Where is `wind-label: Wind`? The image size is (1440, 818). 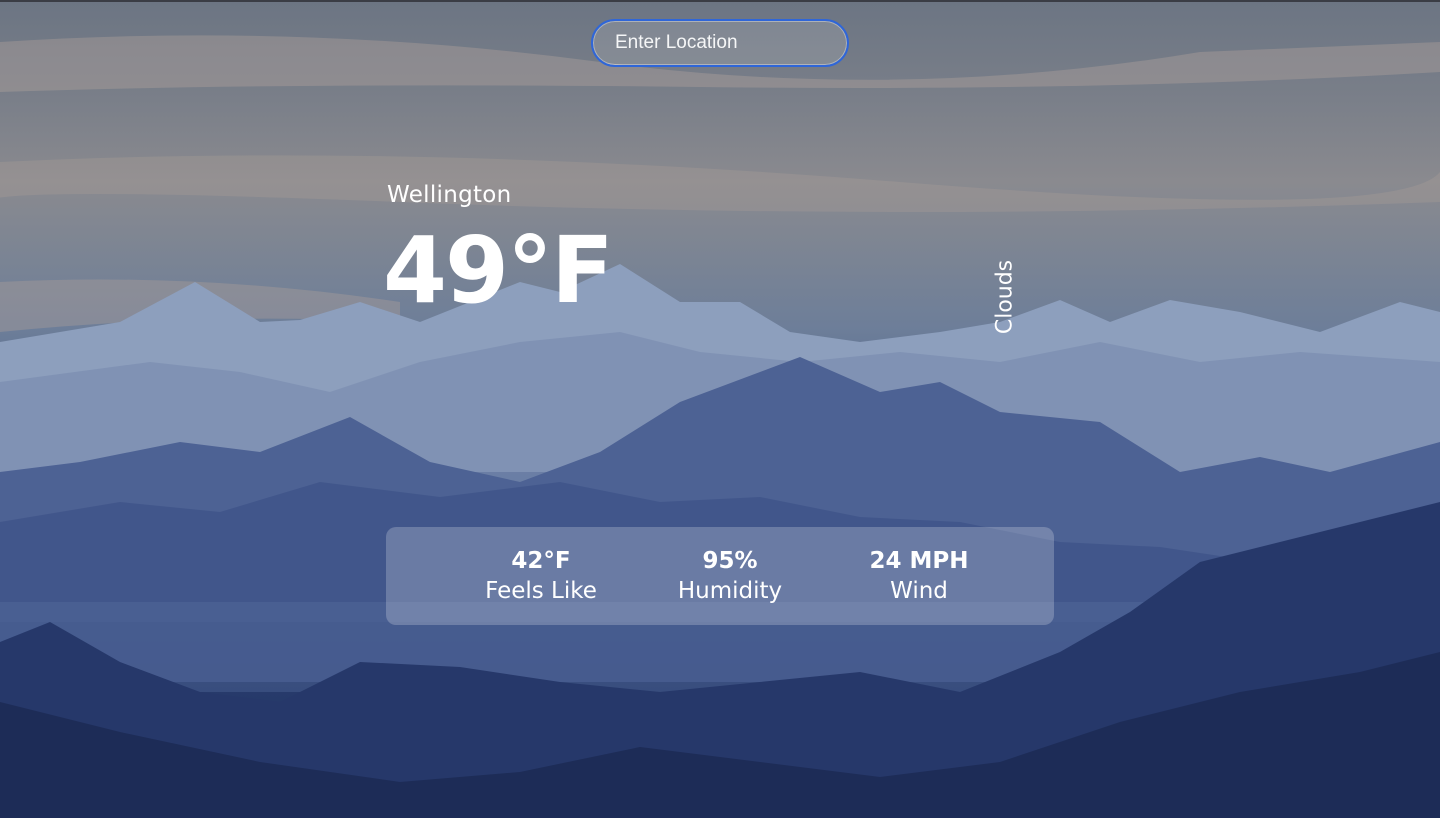 wind-label: Wind is located at coordinates (919, 591).